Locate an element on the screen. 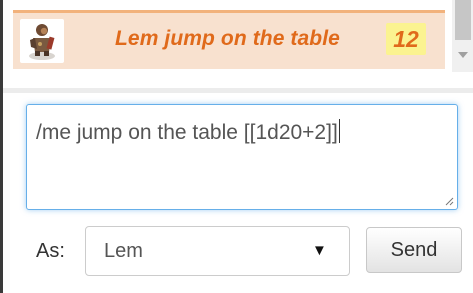 The image size is (473, 293). character-token-icon is located at coordinates (42, 42).